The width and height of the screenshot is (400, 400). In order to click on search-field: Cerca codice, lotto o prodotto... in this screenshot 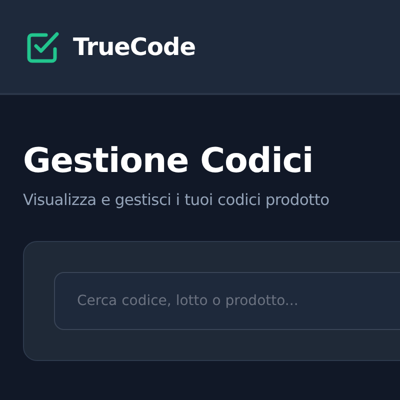, I will do `click(227, 301)`.